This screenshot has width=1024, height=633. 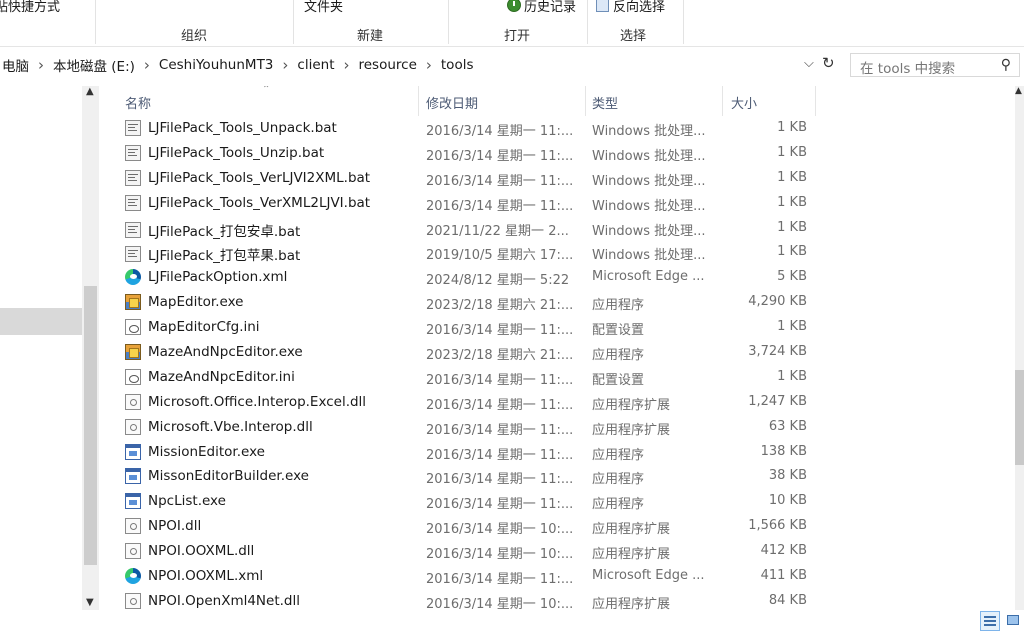 I want to click on column-header-type: 类型, so click(x=605, y=102).